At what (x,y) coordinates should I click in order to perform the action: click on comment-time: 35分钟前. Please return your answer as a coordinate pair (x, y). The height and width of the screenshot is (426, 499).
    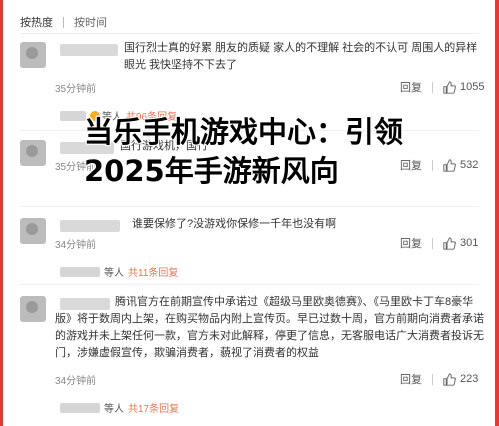
    Looking at the image, I should click on (76, 89).